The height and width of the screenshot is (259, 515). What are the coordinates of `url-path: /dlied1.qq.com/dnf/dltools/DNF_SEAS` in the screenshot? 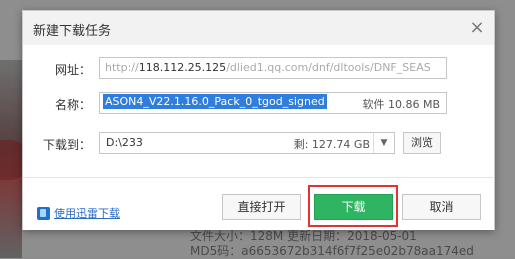 It's located at (328, 67).